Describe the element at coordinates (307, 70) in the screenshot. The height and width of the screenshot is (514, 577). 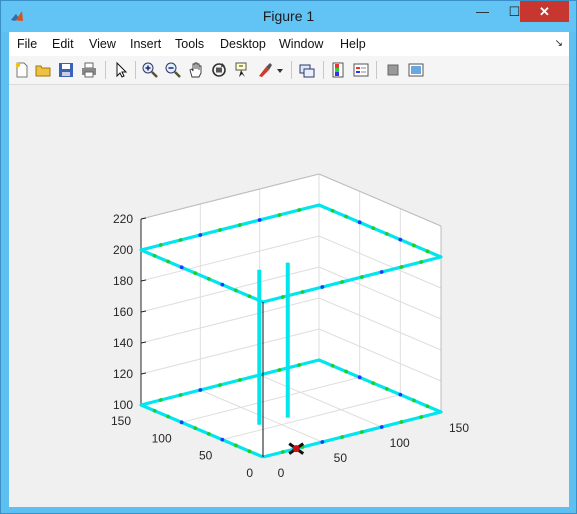
I see `link-plot-icon` at that location.